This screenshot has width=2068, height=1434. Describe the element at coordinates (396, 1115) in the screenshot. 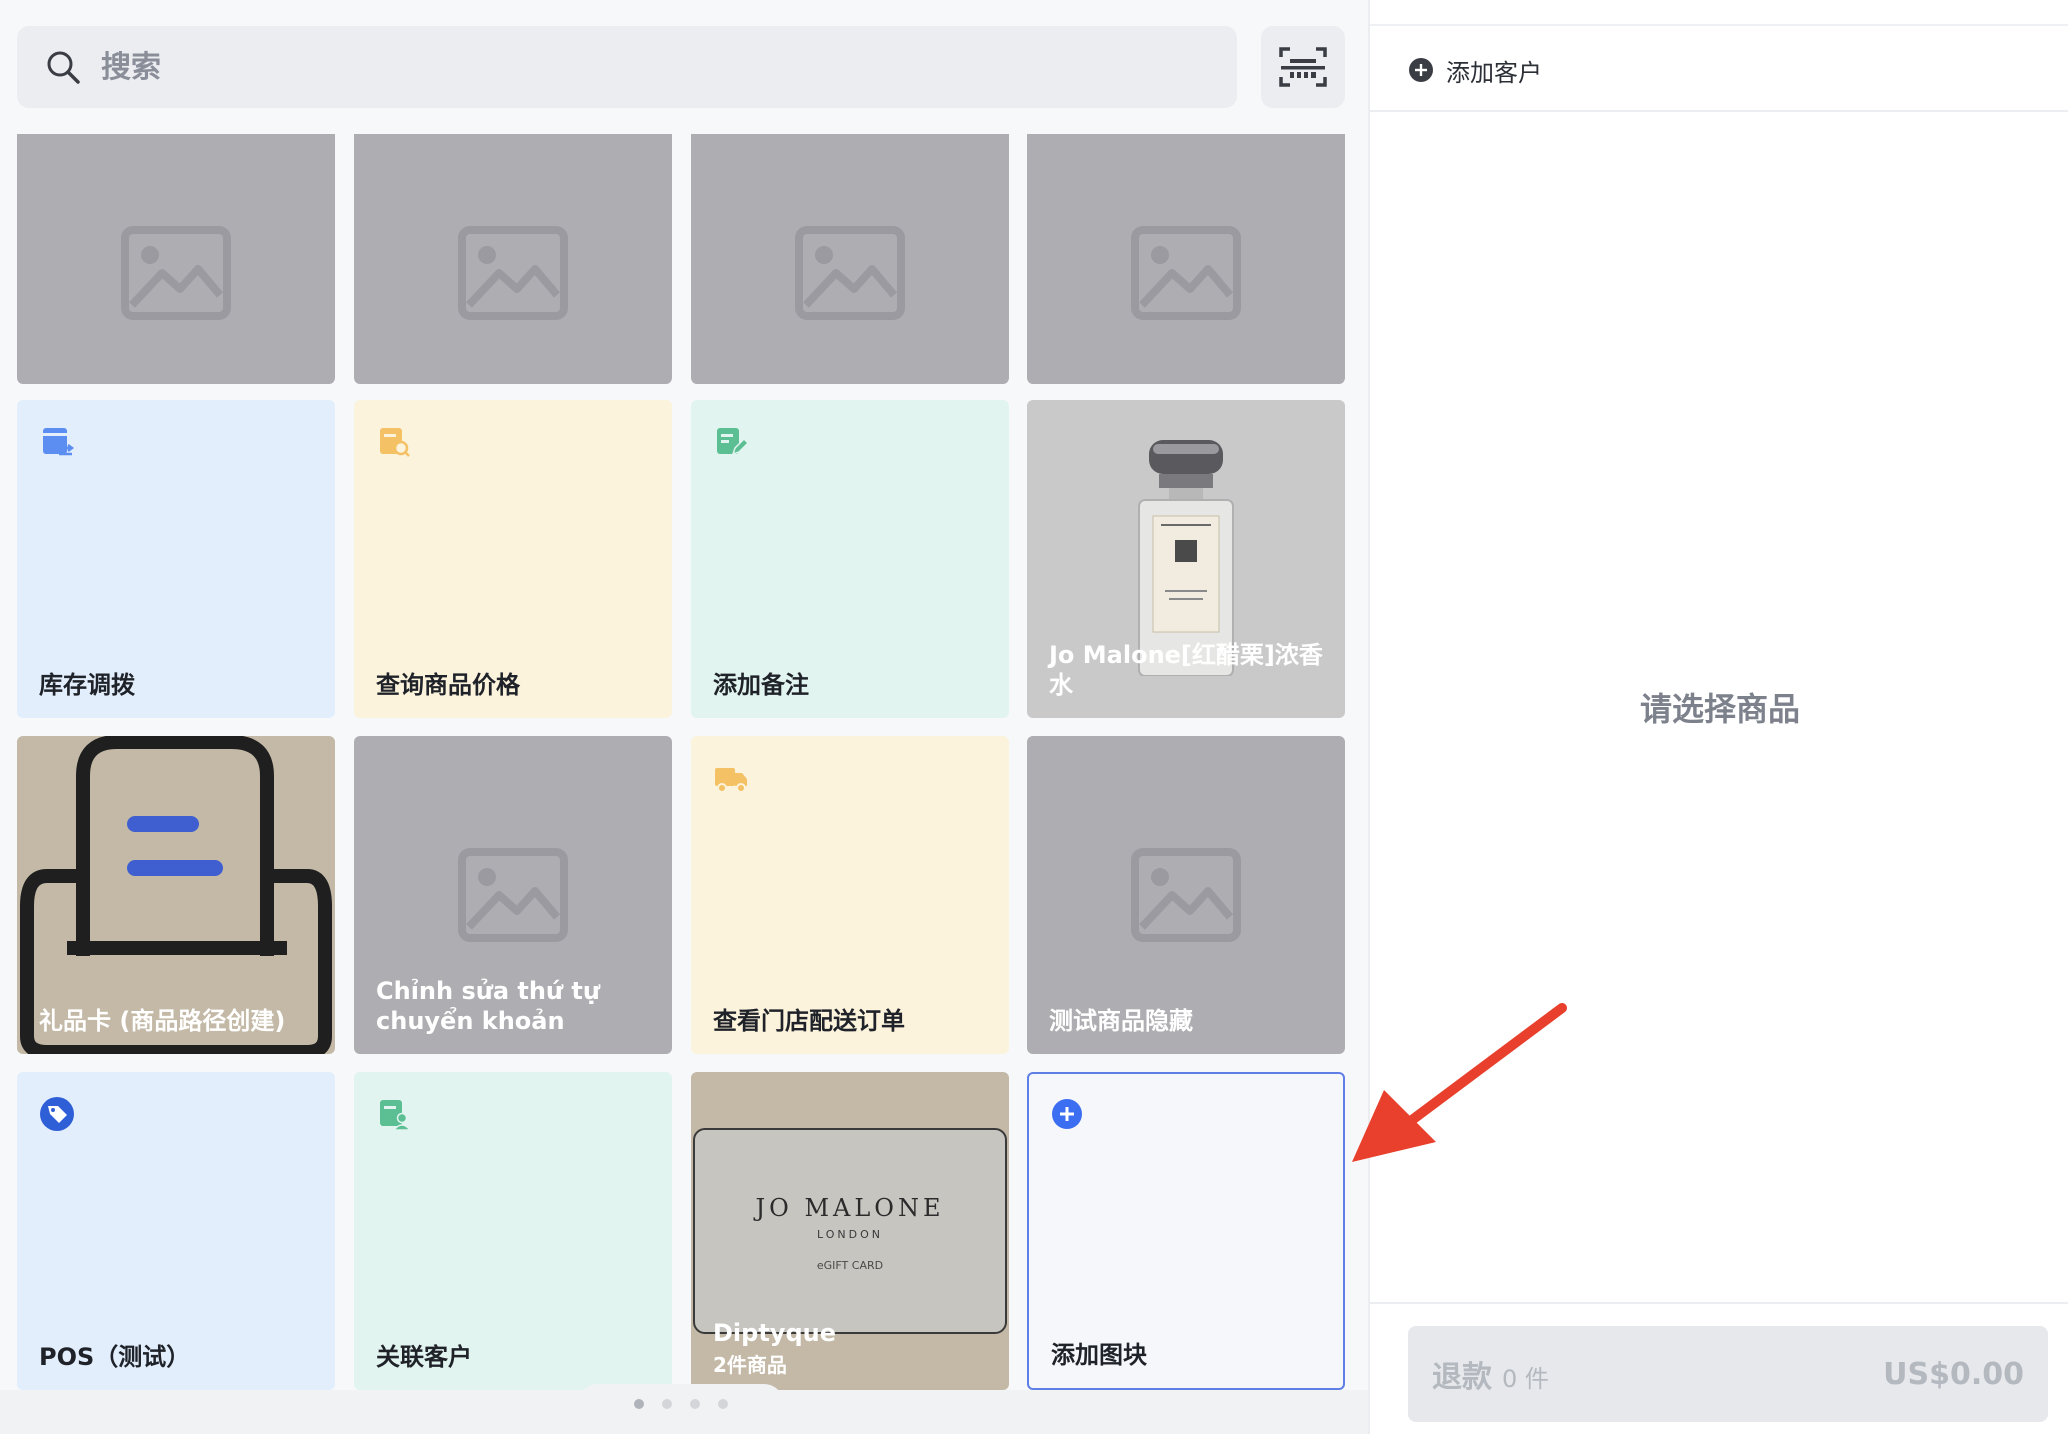

I see `customer-link-icon` at that location.